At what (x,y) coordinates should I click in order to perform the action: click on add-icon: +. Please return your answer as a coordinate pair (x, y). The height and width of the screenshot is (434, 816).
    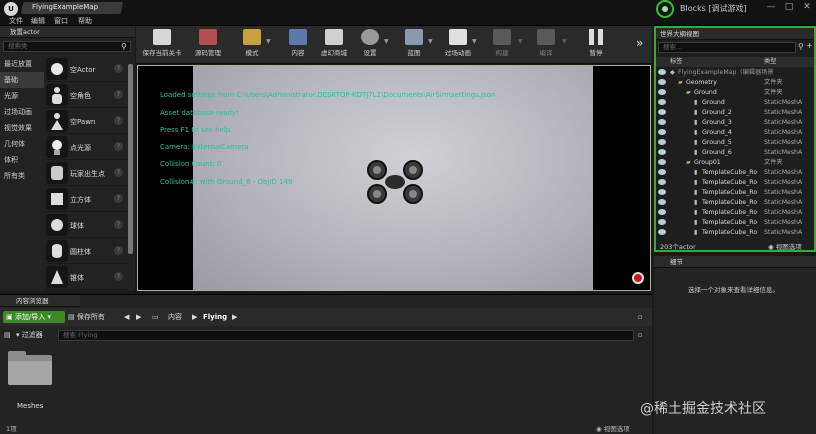
    Looking at the image, I should click on (809, 45).